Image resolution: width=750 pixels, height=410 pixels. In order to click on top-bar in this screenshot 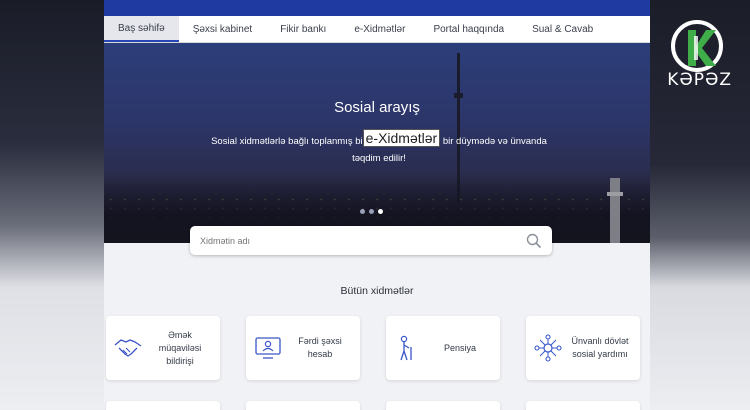, I will do `click(377, 8)`.